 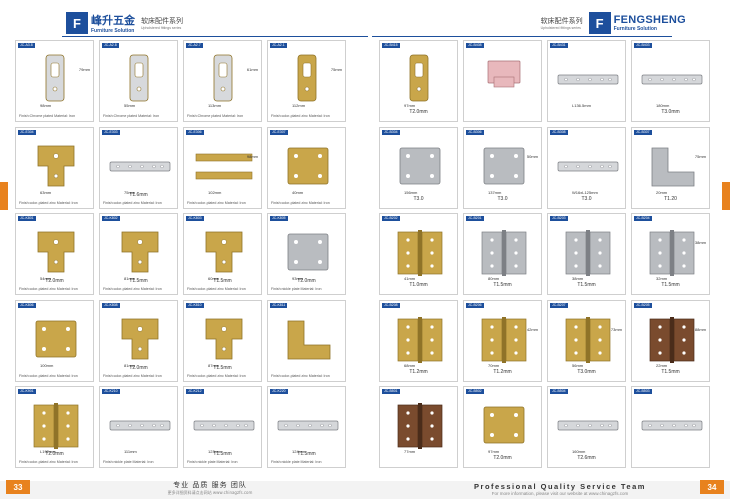 I want to click on product-code: JC-E306, so click(x=195, y=132).